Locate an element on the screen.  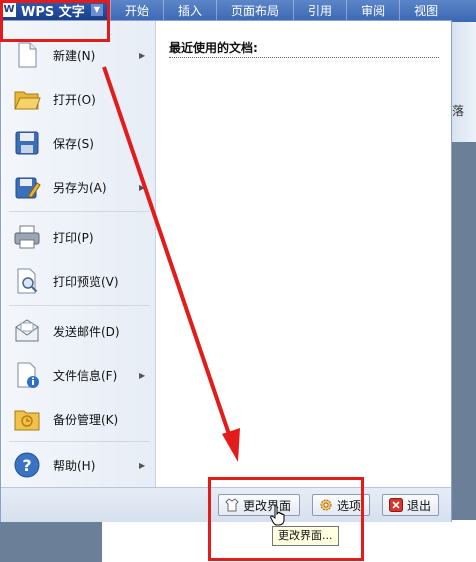
menu-item-label: 发送邮件(D) is located at coordinates (86, 331).